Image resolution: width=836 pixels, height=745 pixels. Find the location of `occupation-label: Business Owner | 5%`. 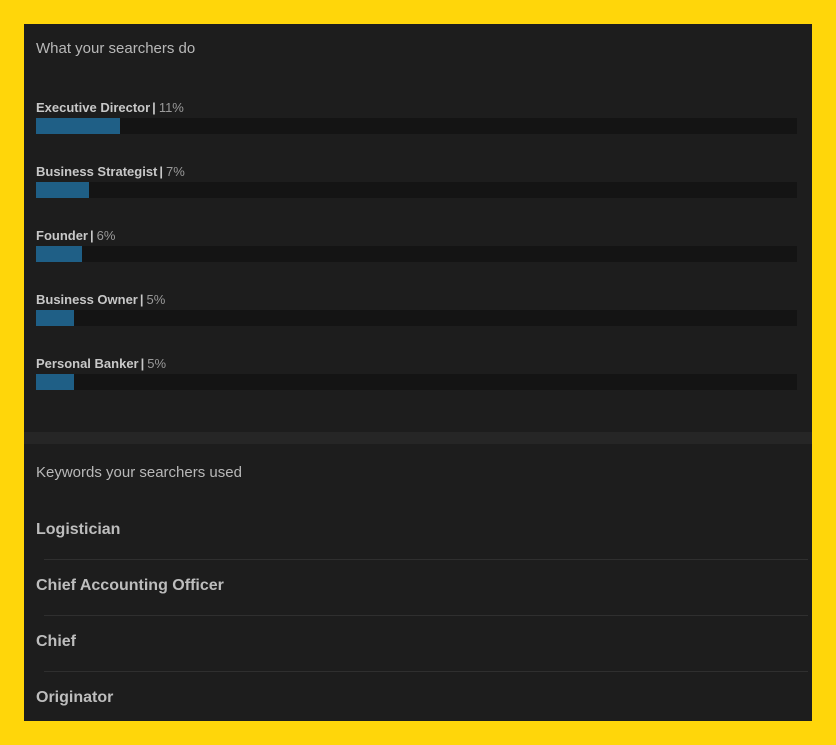

occupation-label: Business Owner | 5% is located at coordinates (100, 300).